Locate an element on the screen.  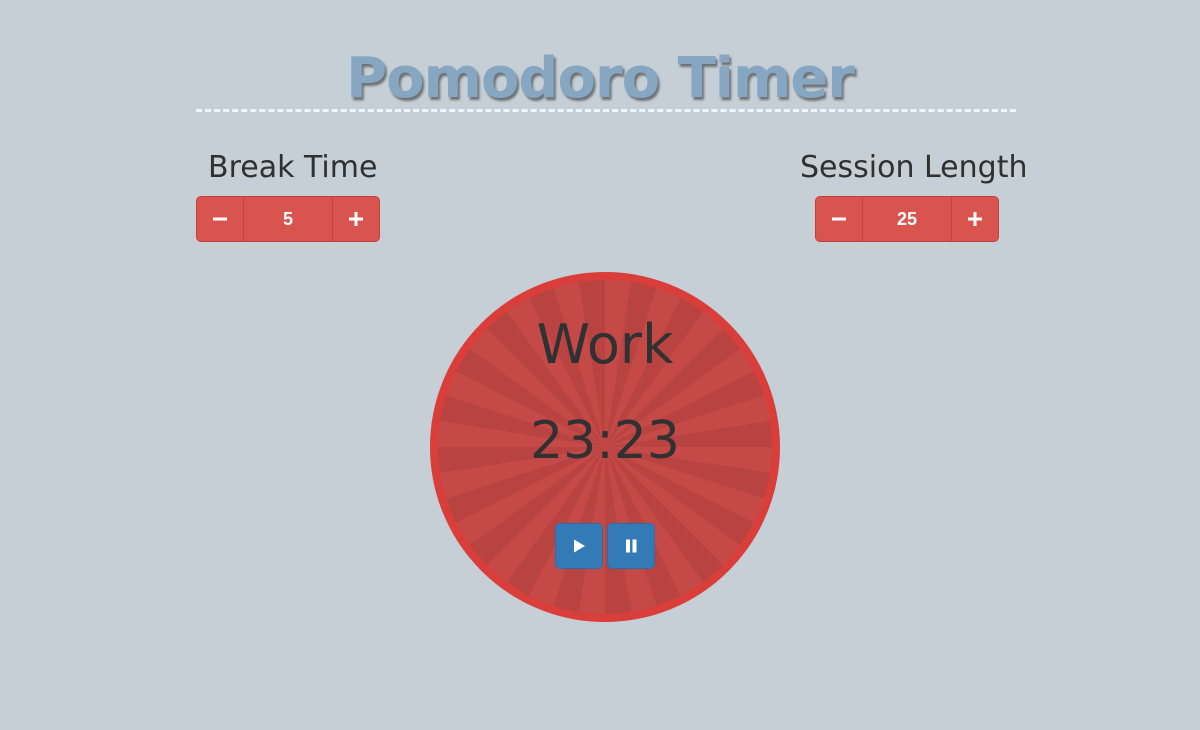
break-decrement-button is located at coordinates (220, 219).